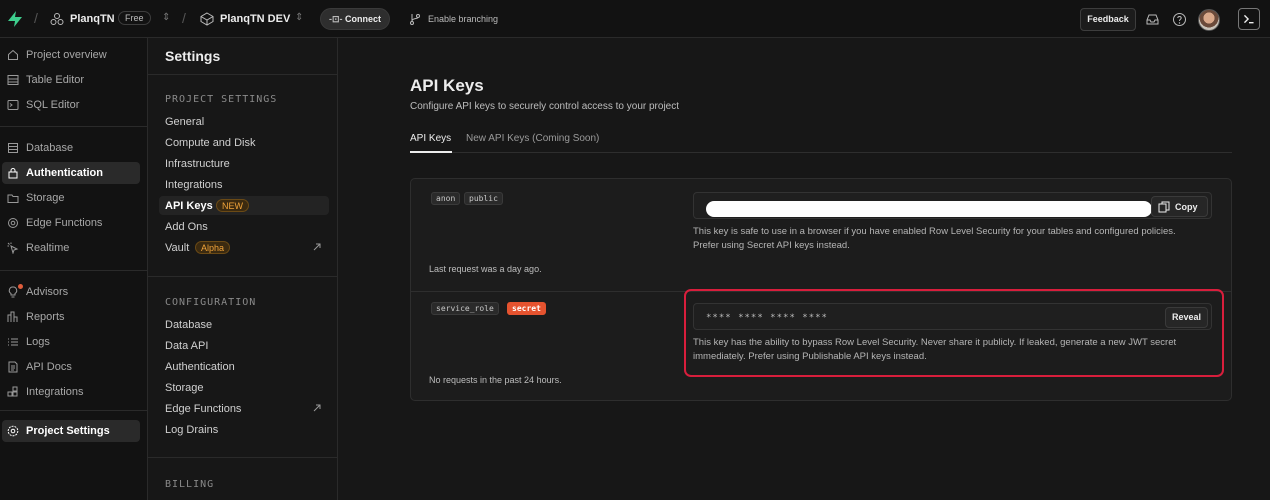 The height and width of the screenshot is (500, 1270). I want to click on chart-icon, so click(12, 316).